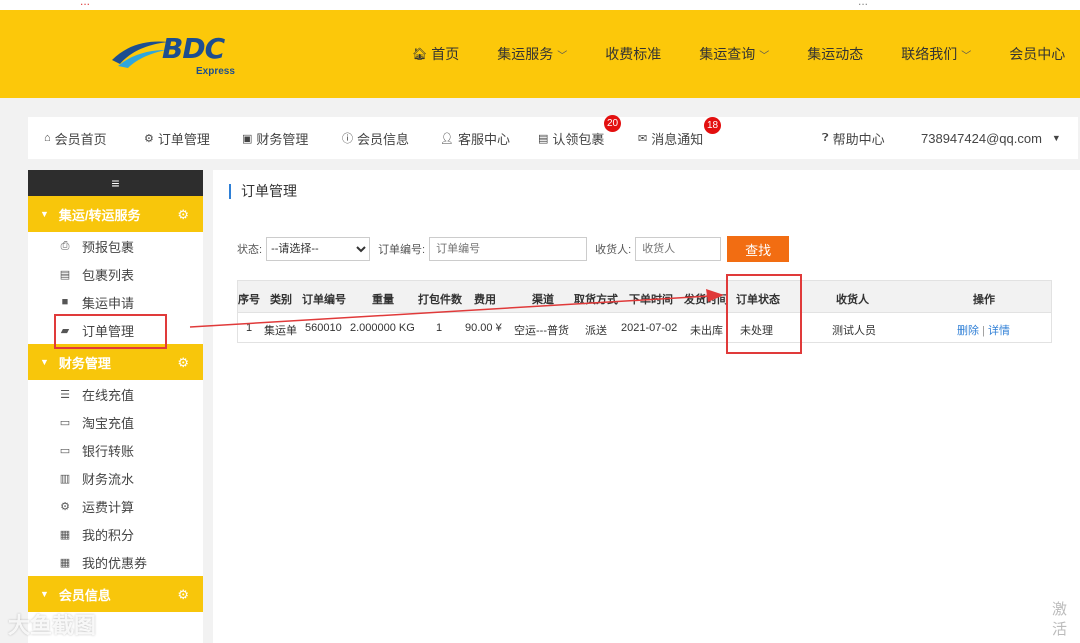 Image resolution: width=1080 pixels, height=643 pixels. I want to click on watermark-left: 大鱼截图, so click(52, 625).